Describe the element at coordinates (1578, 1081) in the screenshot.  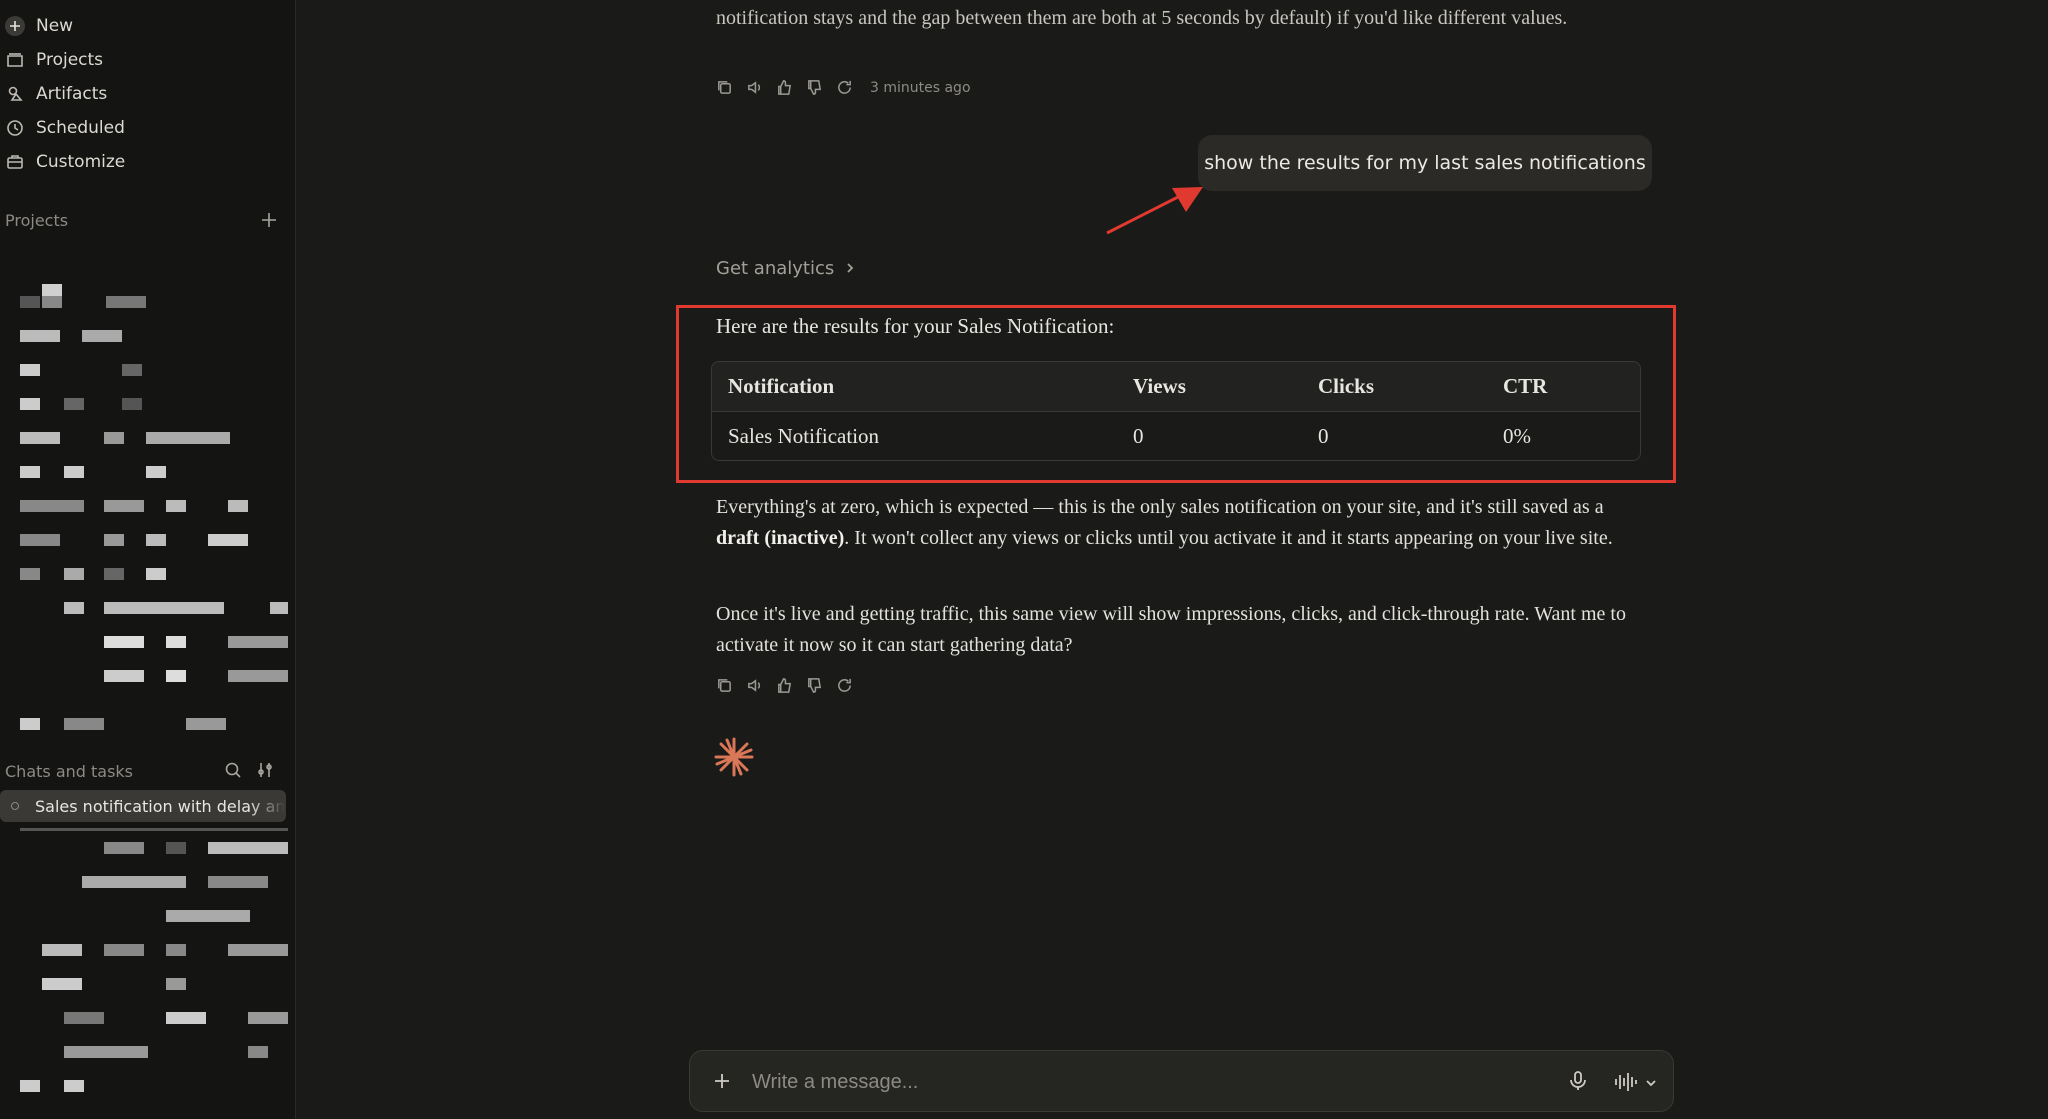
I see `microphone-icon` at that location.